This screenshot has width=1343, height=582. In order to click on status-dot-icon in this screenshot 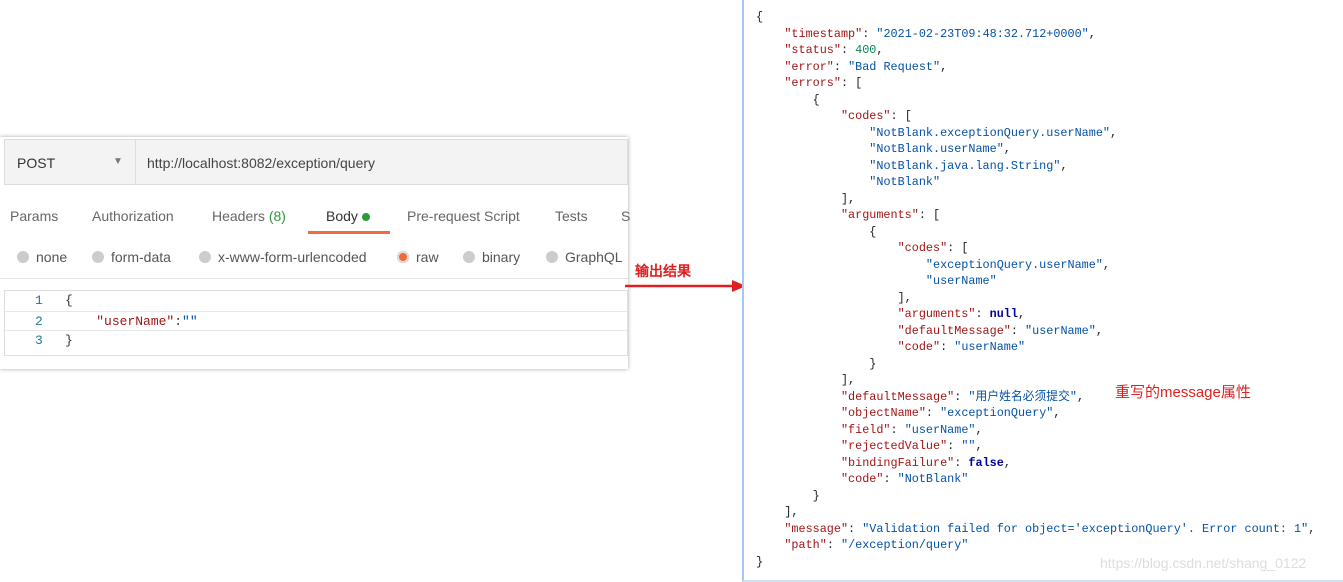, I will do `click(365, 217)`.